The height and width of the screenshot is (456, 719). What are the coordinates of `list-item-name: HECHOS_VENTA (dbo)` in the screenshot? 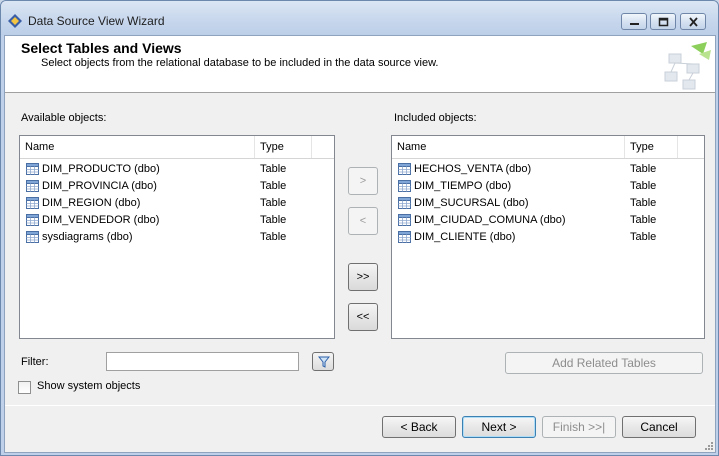 It's located at (473, 169).